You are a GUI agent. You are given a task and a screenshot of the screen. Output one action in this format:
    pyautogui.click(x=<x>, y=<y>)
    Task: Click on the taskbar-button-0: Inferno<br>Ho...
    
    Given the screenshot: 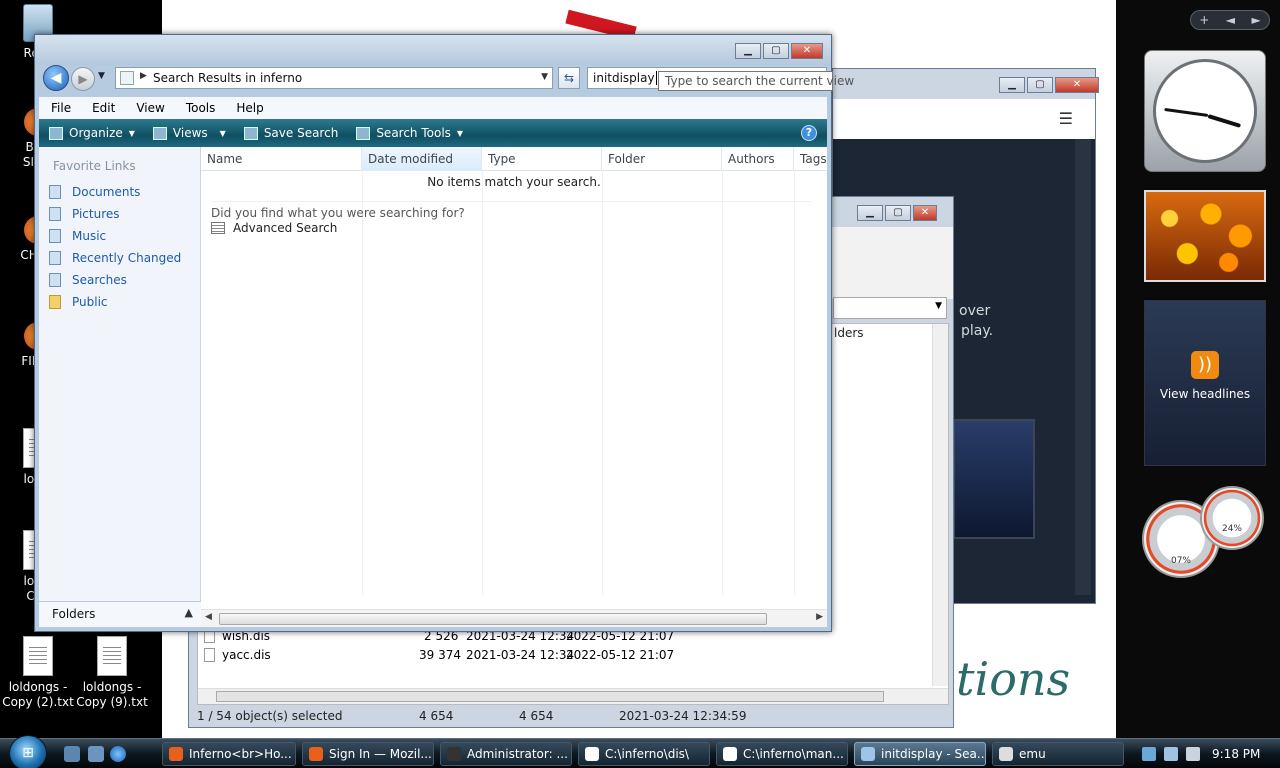 What is the action you would take?
    pyautogui.click(x=229, y=754)
    